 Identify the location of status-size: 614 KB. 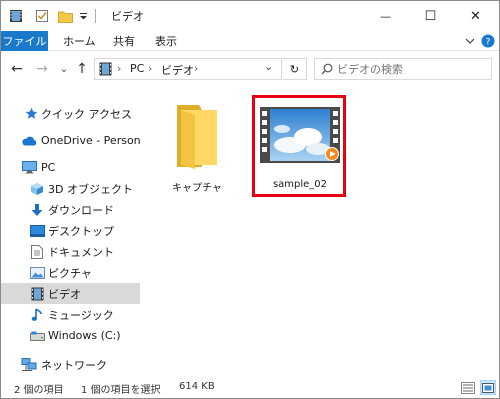
(197, 386).